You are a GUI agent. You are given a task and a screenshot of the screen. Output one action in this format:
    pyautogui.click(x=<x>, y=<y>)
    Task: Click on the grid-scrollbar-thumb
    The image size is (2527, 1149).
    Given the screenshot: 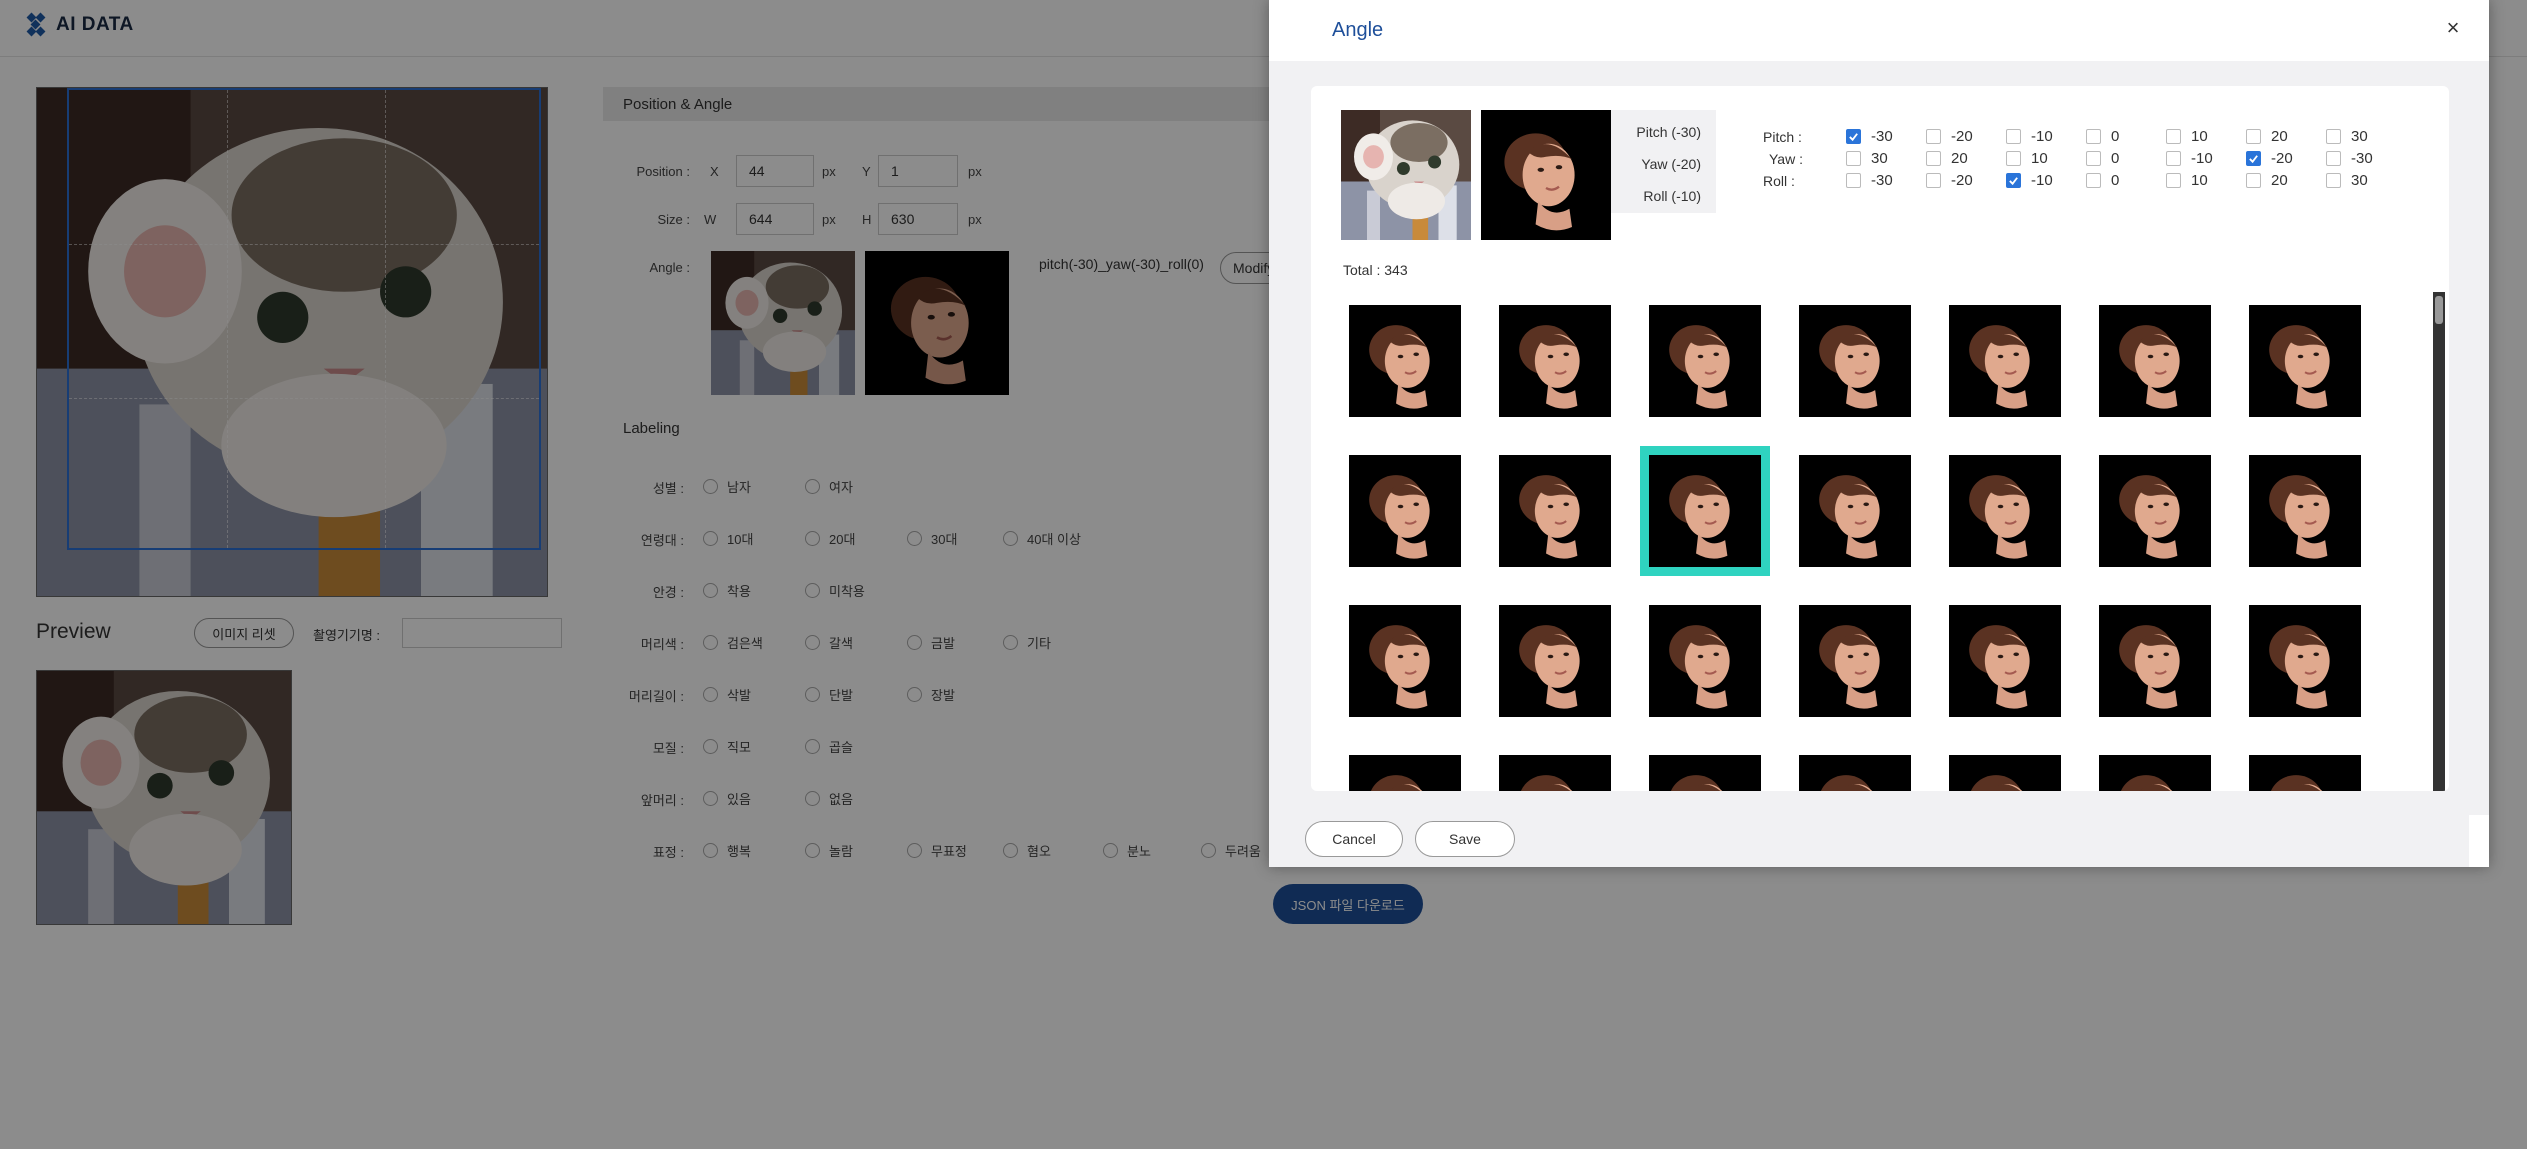 What is the action you would take?
    pyautogui.click(x=2439, y=310)
    